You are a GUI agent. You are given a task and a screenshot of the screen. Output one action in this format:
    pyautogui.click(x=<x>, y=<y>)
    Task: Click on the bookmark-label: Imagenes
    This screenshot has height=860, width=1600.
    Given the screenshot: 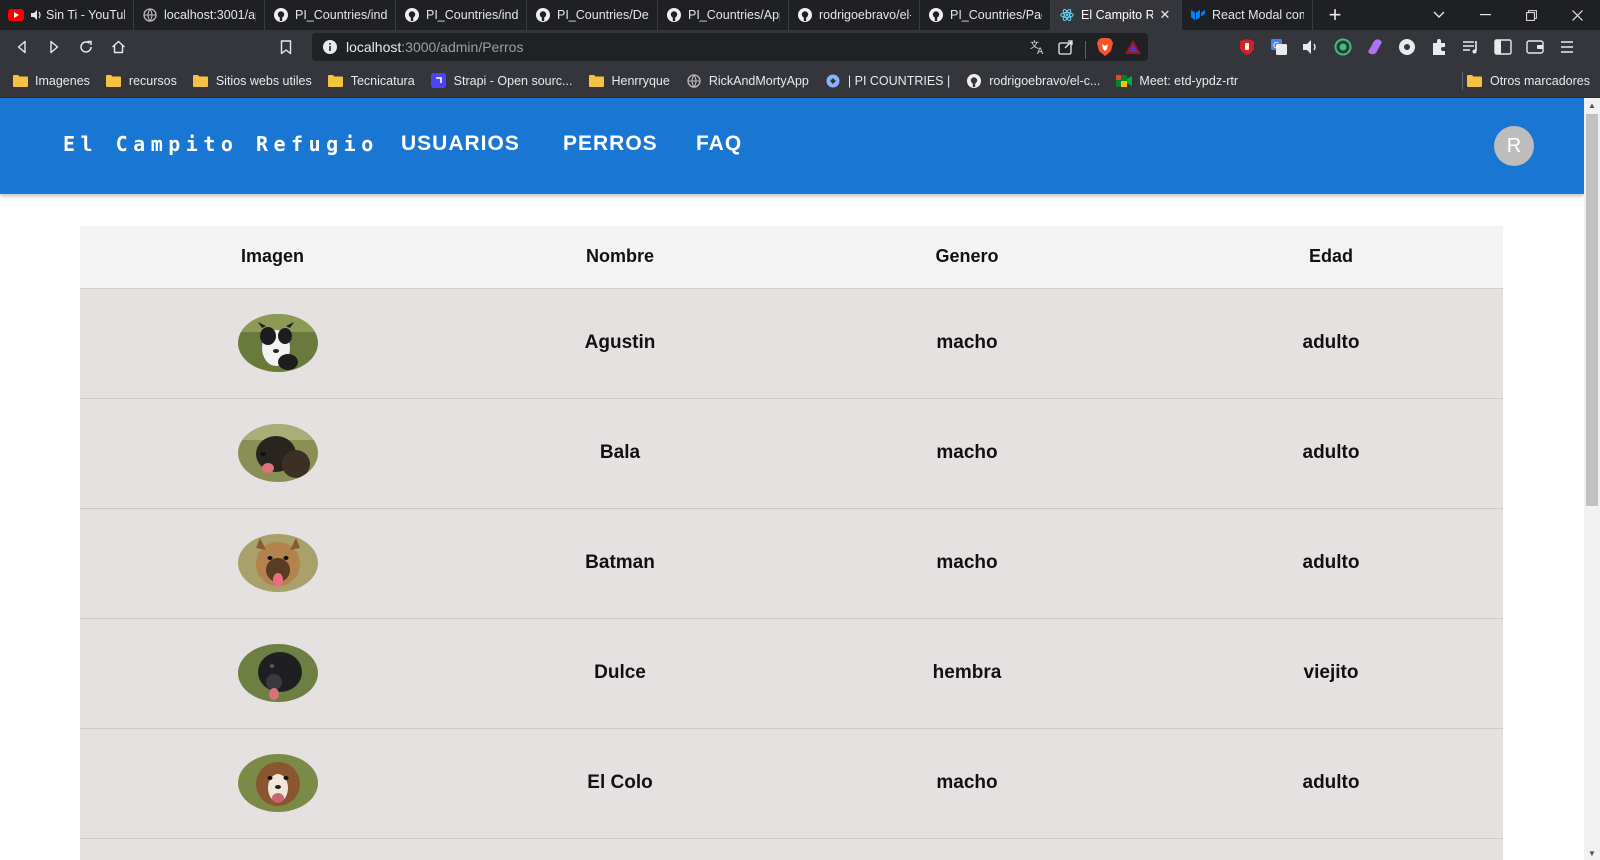 What is the action you would take?
    pyautogui.click(x=62, y=80)
    